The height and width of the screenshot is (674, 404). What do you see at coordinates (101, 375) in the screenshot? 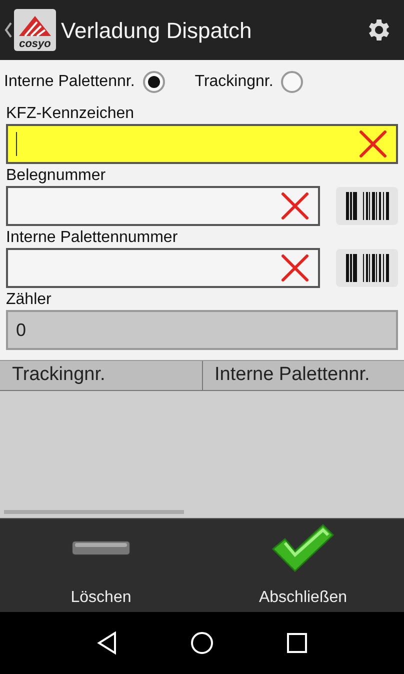
I see `column-header: Trackingnr.` at bounding box center [101, 375].